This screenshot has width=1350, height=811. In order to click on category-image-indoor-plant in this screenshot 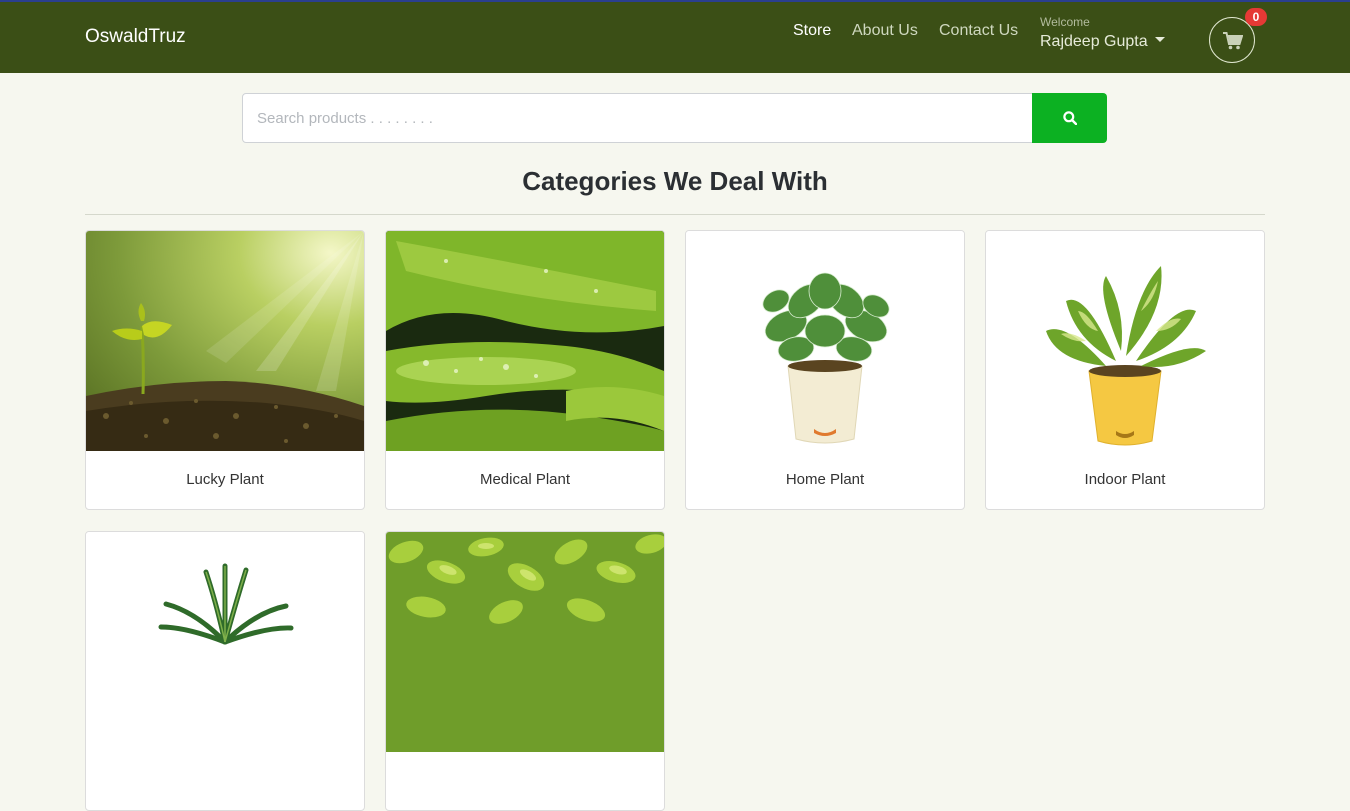, I will do `click(1125, 341)`.